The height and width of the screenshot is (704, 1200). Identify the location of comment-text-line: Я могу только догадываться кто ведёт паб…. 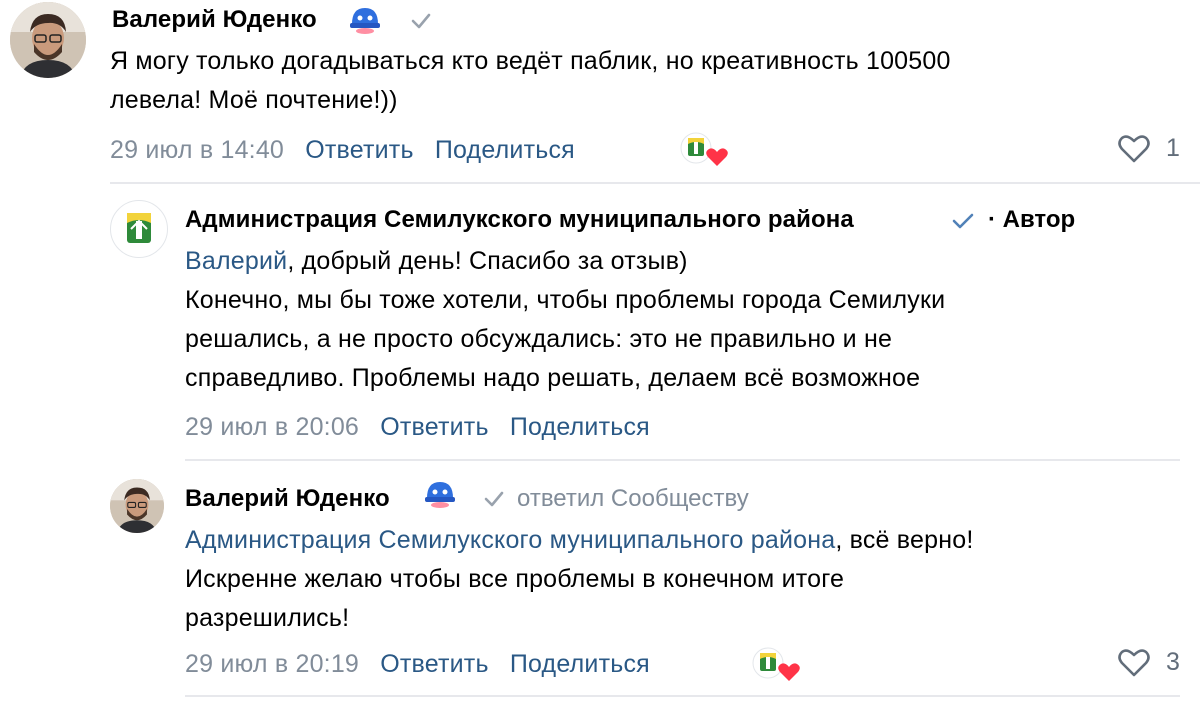
(530, 61).